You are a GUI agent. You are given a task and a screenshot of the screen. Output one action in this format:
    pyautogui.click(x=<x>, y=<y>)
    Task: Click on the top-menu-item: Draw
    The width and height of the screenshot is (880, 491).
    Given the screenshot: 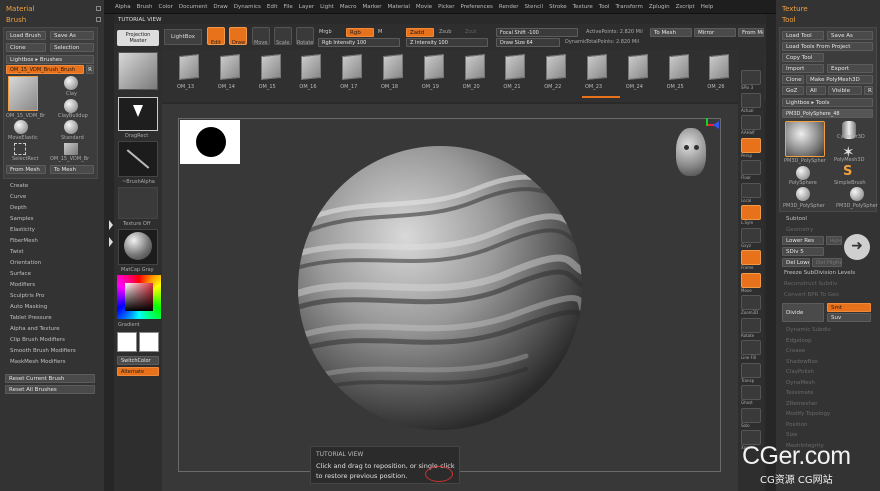 What is the action you would take?
    pyautogui.click(x=220, y=8)
    